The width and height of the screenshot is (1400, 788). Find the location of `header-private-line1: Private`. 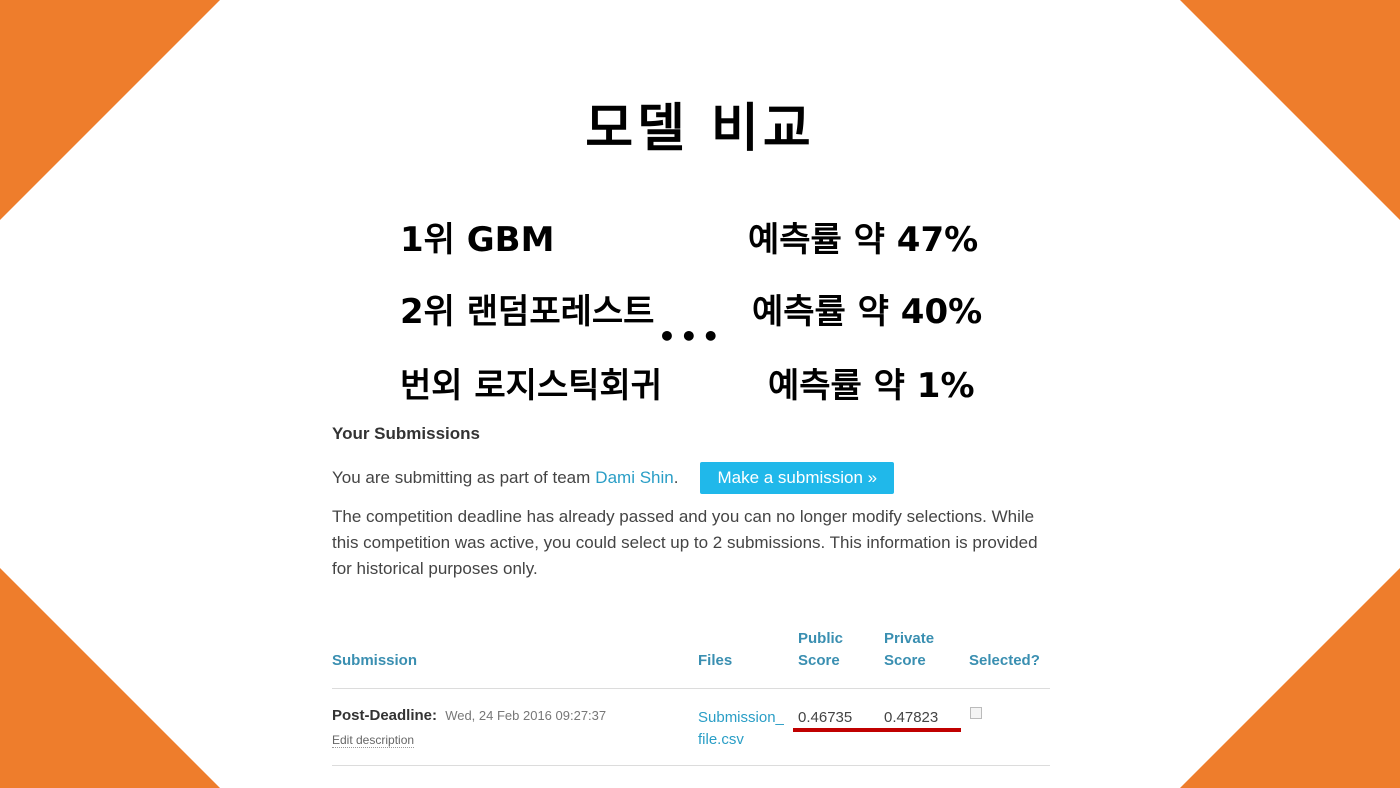

header-private-line1: Private is located at coordinates (909, 638).